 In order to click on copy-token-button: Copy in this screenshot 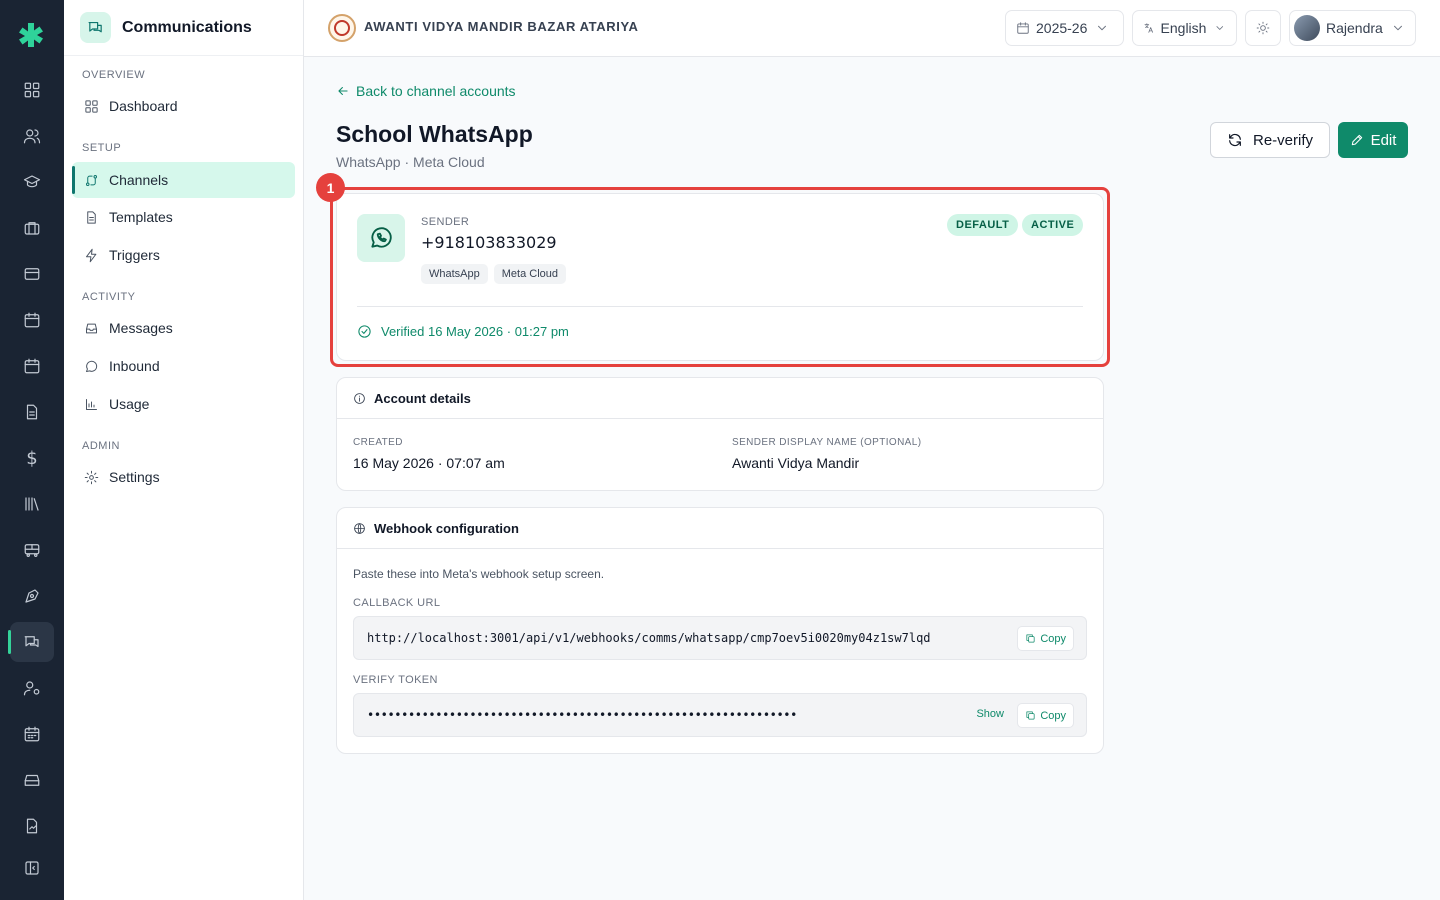, I will do `click(1045, 715)`.